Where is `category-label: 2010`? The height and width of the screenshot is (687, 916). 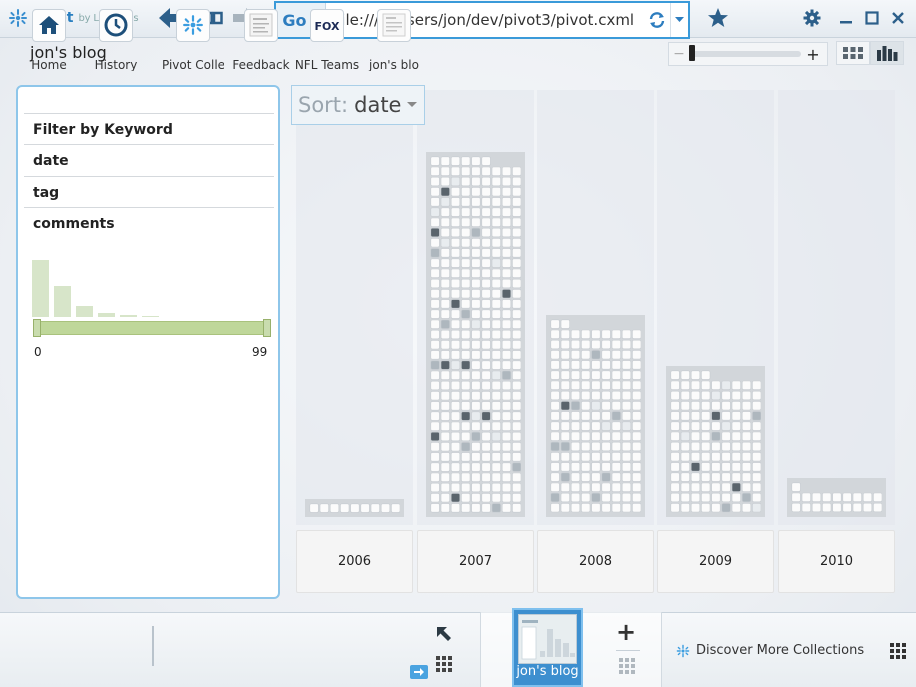
category-label: 2010 is located at coordinates (836, 561).